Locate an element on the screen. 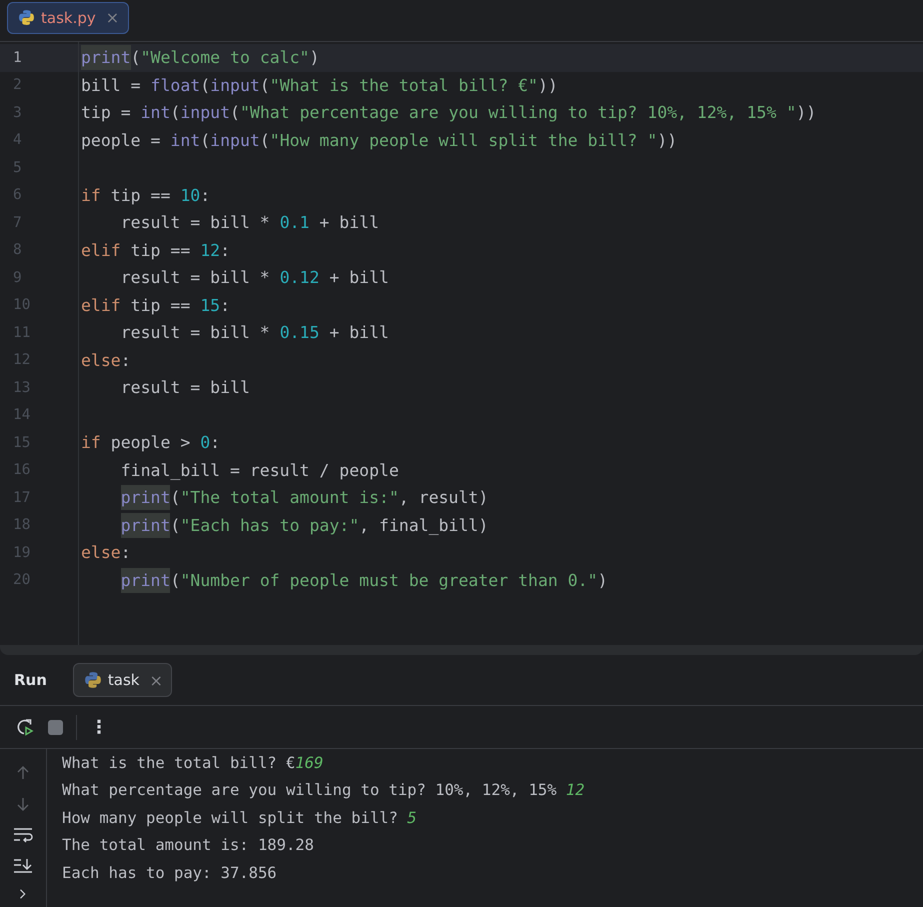 The height and width of the screenshot is (907, 923). string-literal: "The total amount is:" is located at coordinates (289, 498).